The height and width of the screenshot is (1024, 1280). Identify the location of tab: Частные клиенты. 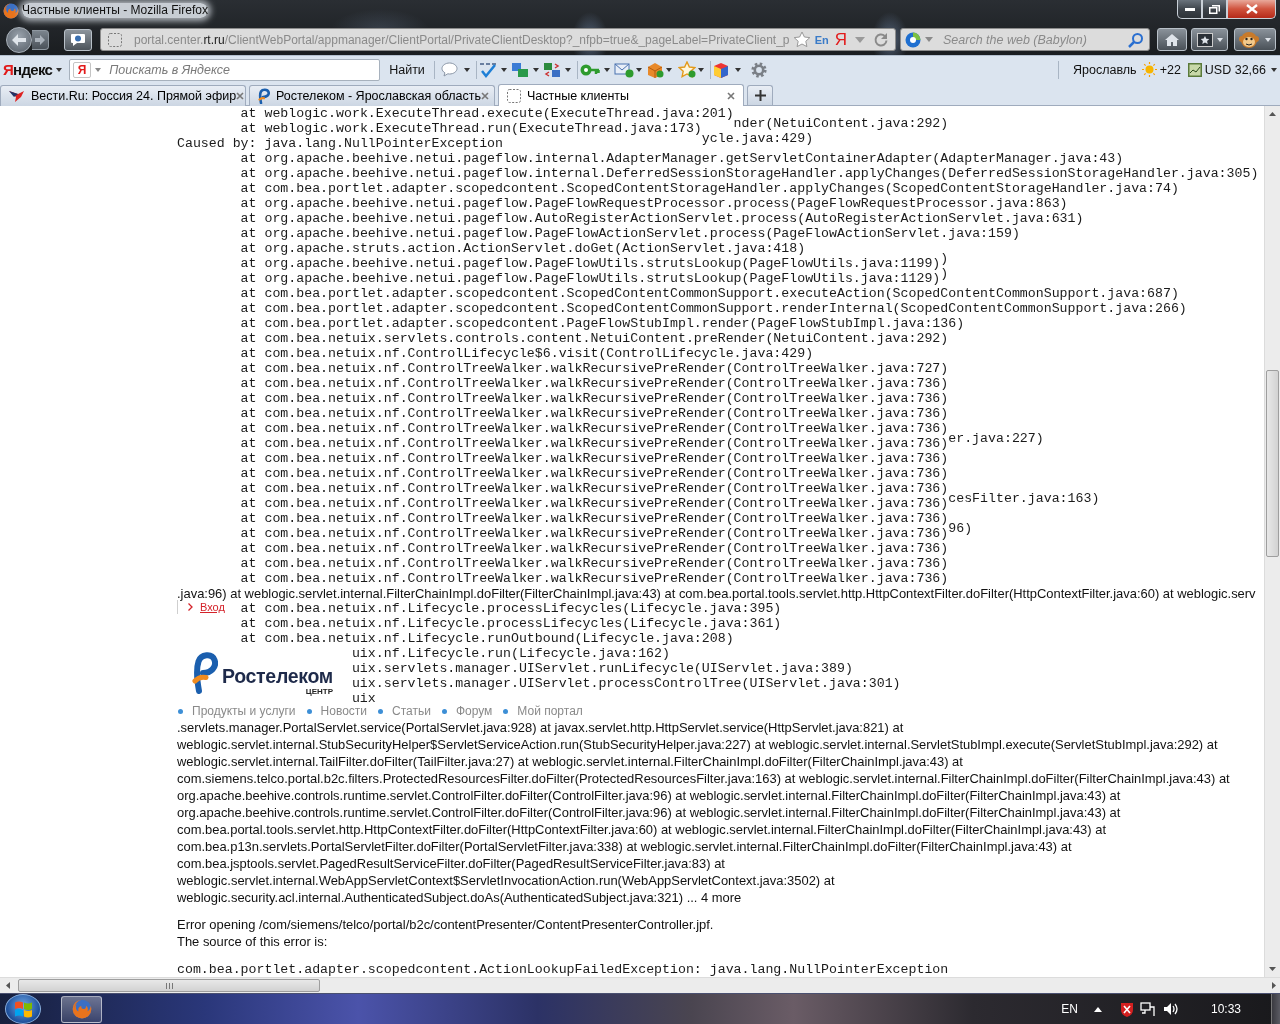
(621, 95).